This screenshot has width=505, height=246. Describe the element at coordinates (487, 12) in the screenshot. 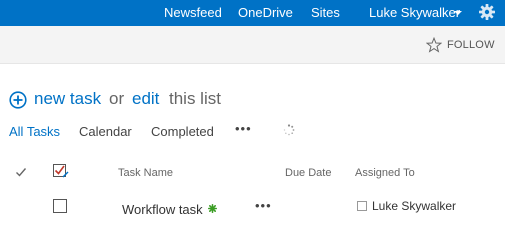

I see `gear-icon` at that location.